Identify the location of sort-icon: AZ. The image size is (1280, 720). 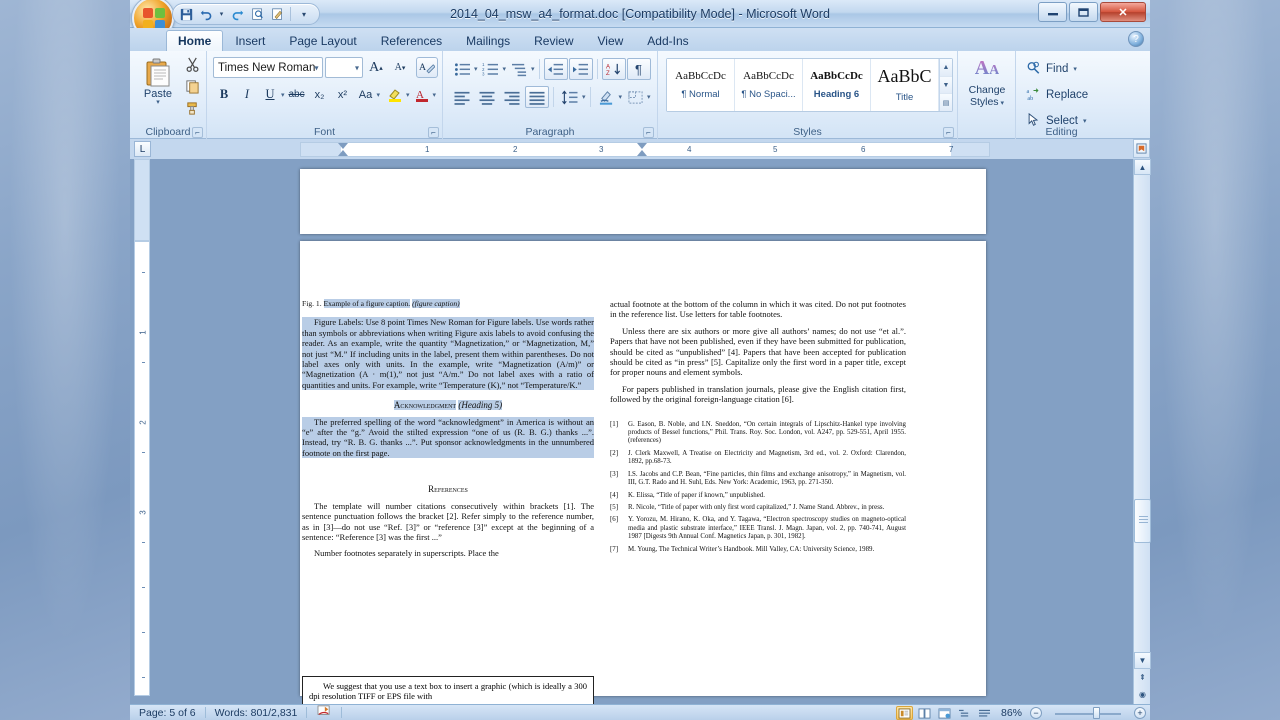
(613, 69).